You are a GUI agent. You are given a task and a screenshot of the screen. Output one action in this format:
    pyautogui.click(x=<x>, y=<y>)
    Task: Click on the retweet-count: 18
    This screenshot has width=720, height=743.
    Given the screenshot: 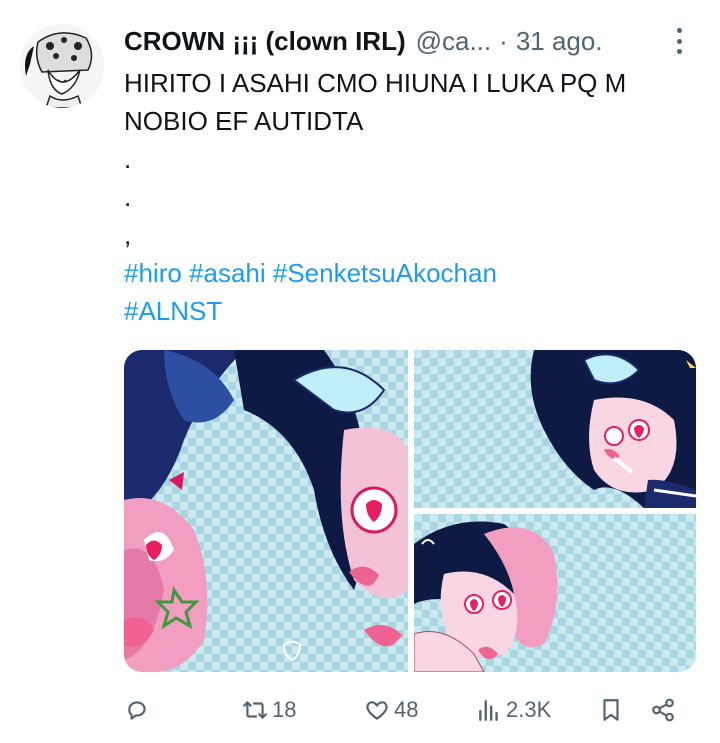 What is the action you would take?
    pyautogui.click(x=284, y=709)
    